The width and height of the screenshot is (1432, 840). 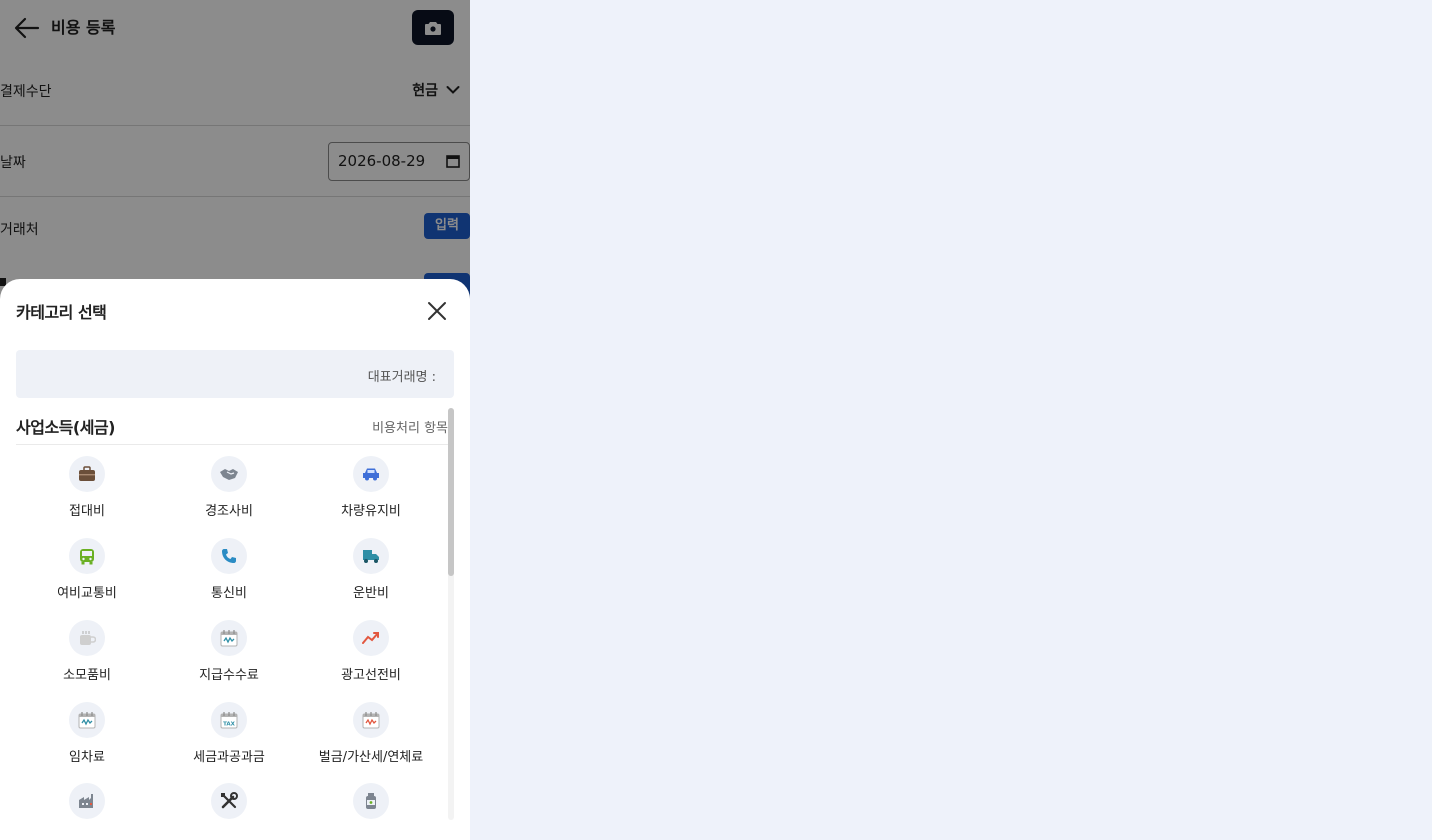 I want to click on category-item: 경조사비, so click(x=229, y=487).